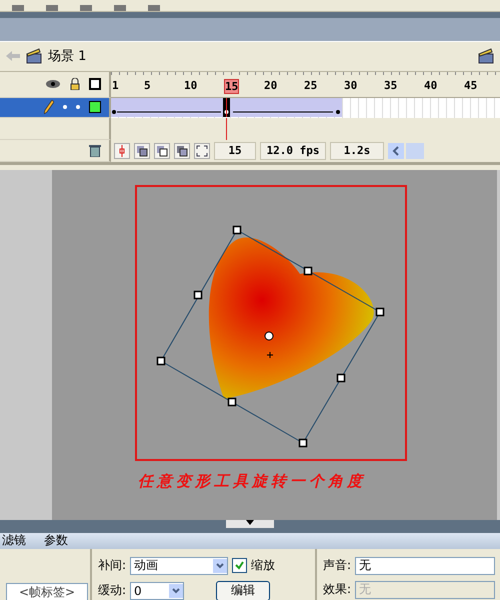 The width and height of the screenshot is (500, 600). What do you see at coordinates (232, 86) in the screenshot?
I see `frame-number: 15` at bounding box center [232, 86].